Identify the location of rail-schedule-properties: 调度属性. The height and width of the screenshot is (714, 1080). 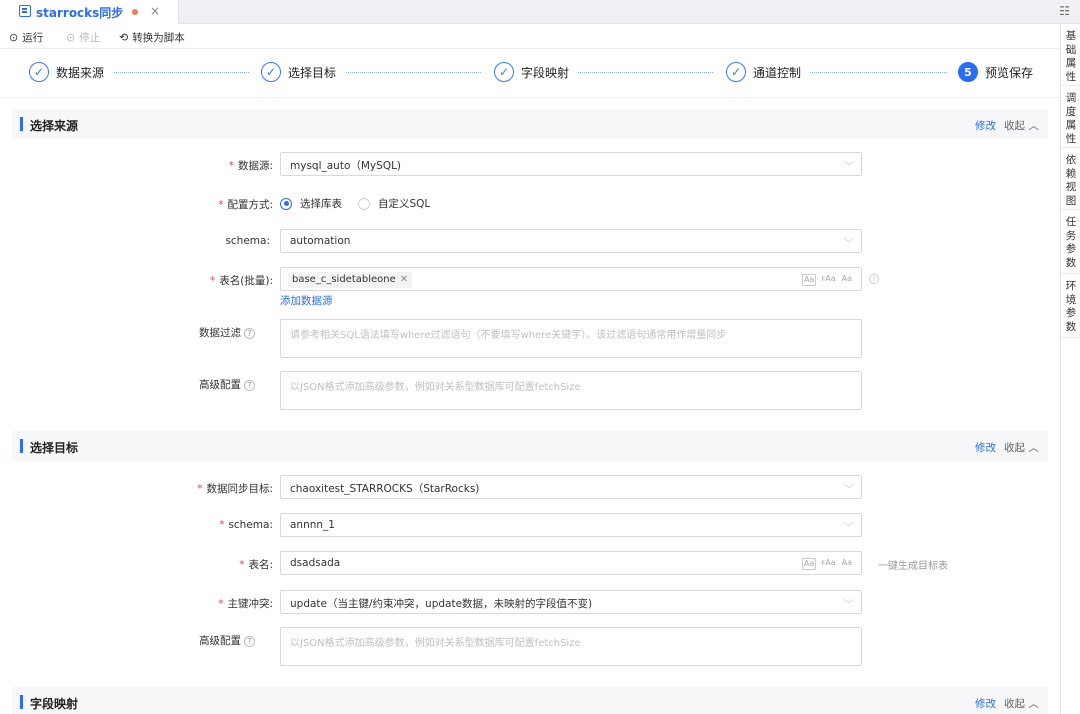
(1070, 117).